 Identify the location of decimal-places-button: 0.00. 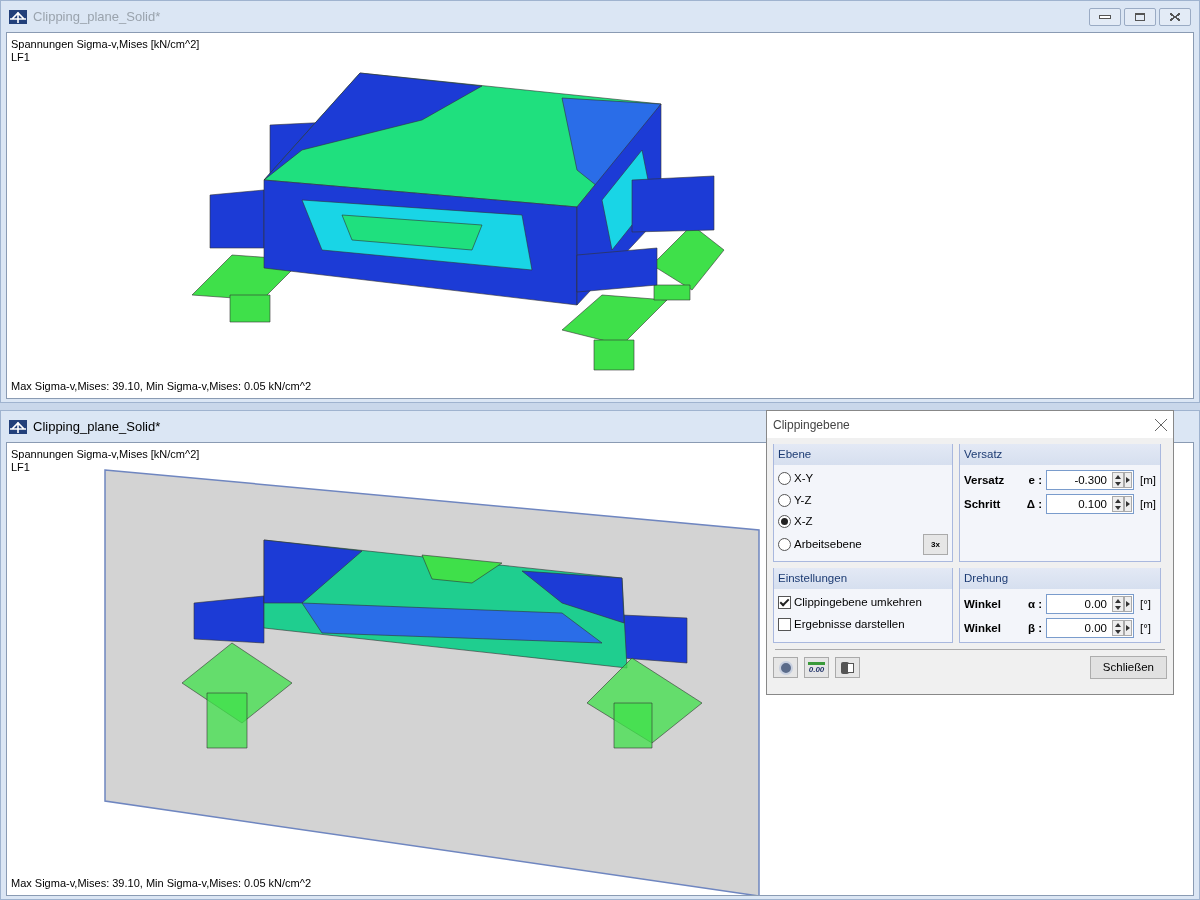
(816, 668).